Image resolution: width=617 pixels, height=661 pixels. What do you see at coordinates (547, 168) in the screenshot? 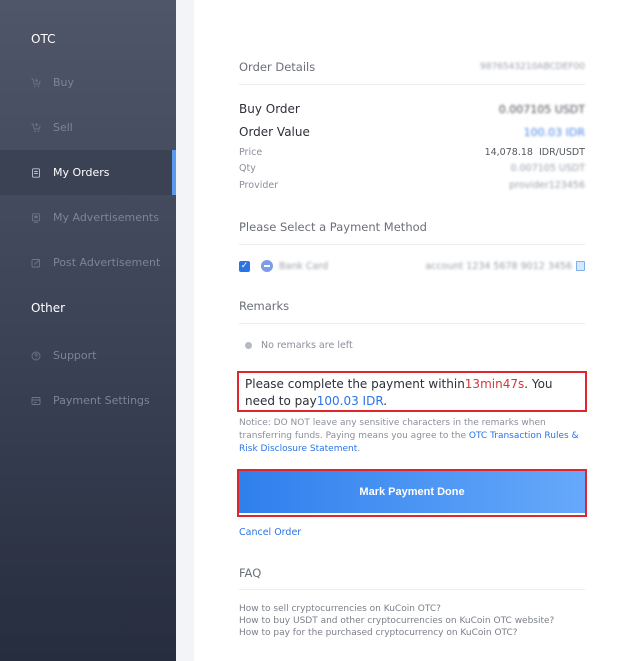
I see `qty-value: 0.007105 USDT` at bounding box center [547, 168].